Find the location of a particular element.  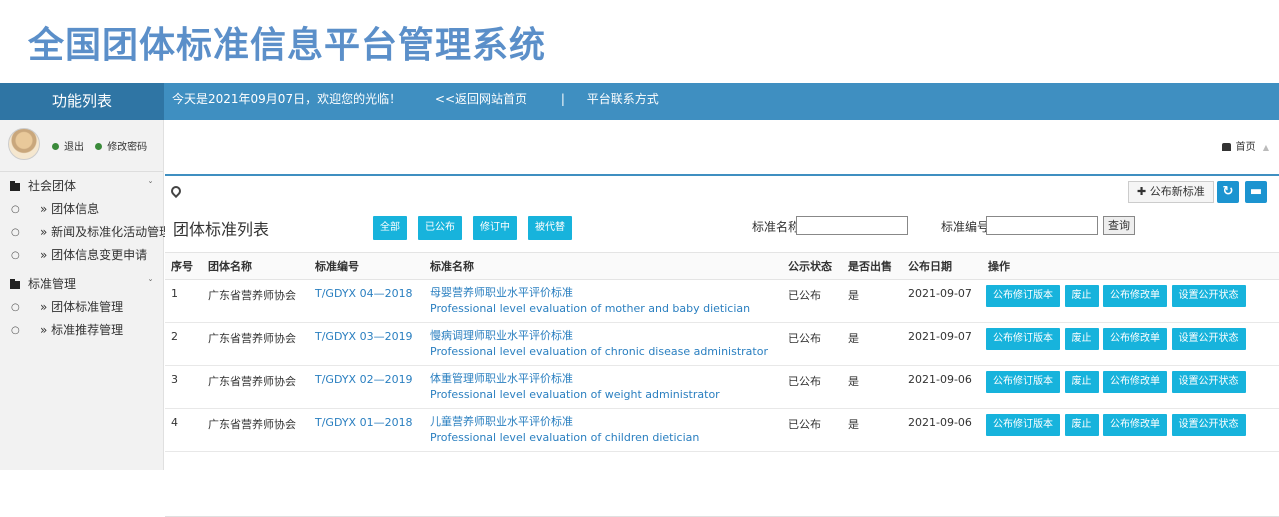

arrow-icon: ▲ is located at coordinates (1265, 147).